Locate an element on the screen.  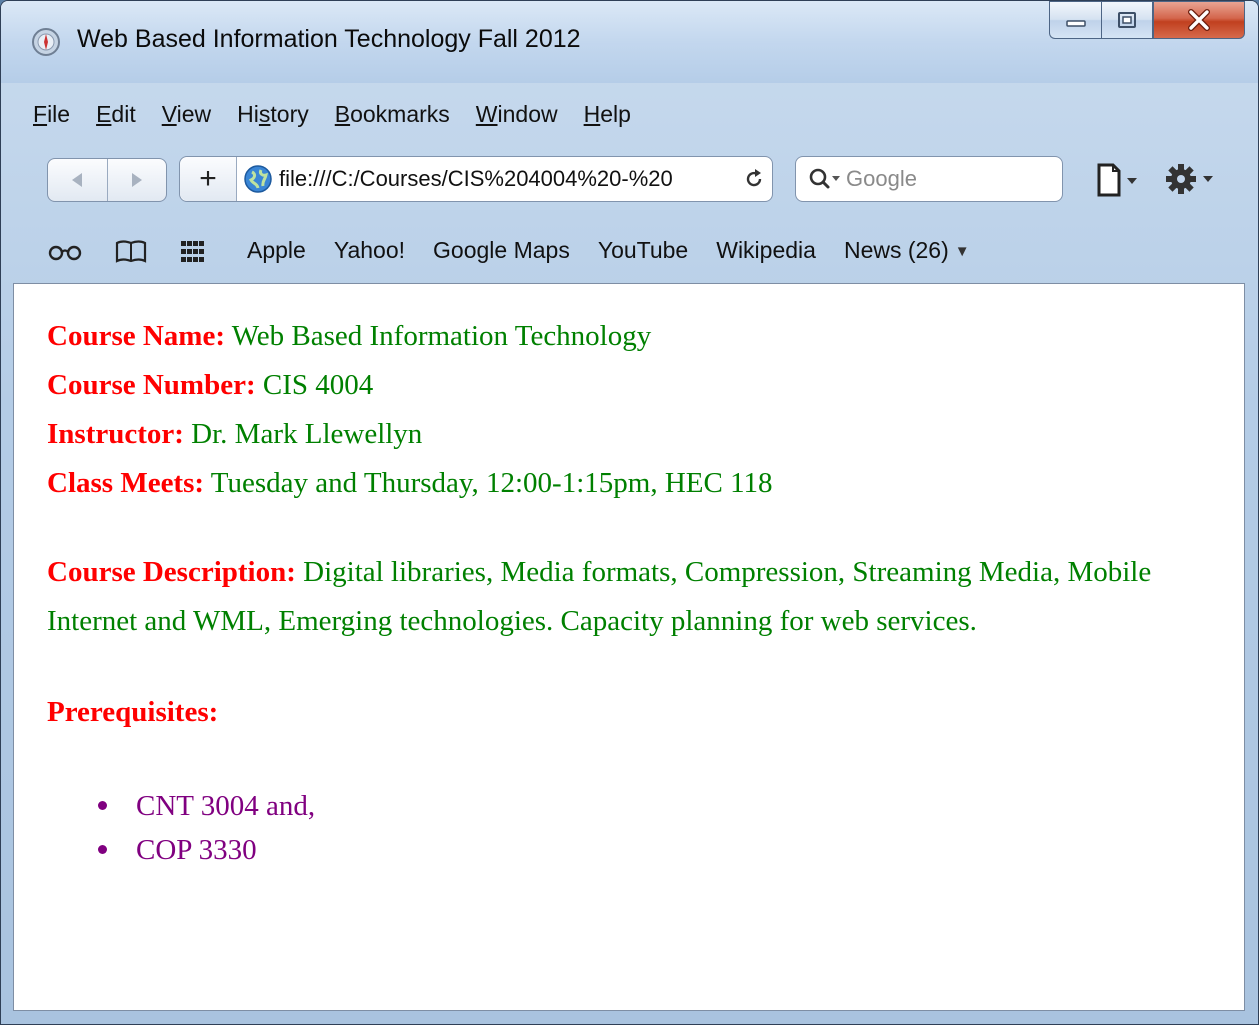
menu-file-label: ile is located at coordinates (59, 114).